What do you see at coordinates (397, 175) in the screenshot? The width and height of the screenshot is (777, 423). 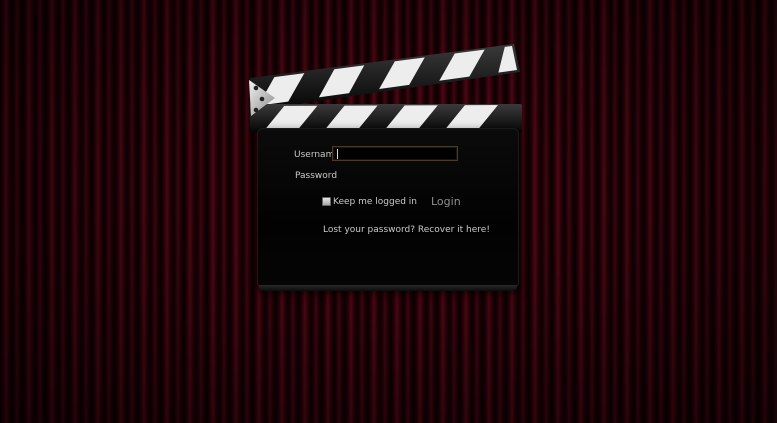 I see `password-input` at bounding box center [397, 175].